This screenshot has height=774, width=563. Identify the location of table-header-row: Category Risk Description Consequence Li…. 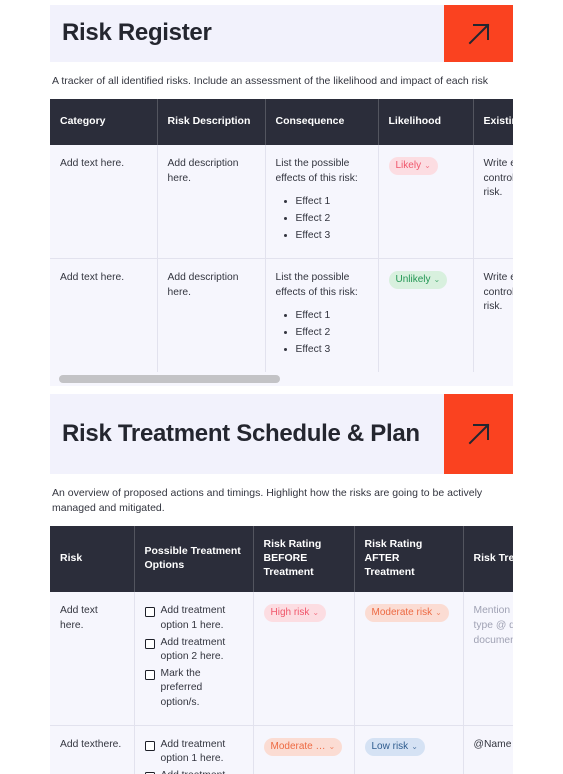
(281, 122).